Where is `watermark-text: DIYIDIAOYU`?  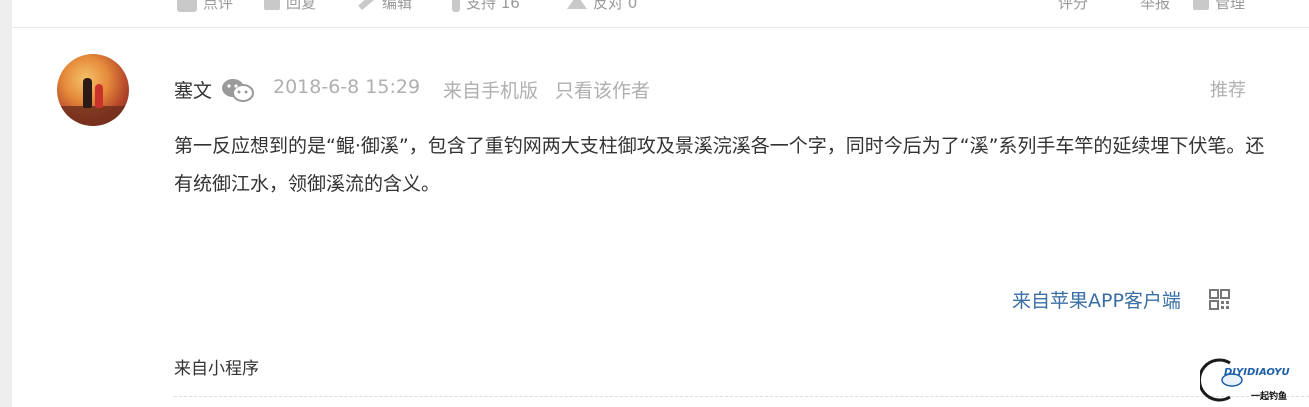 watermark-text: DIYIDIAOYU is located at coordinates (1257, 372).